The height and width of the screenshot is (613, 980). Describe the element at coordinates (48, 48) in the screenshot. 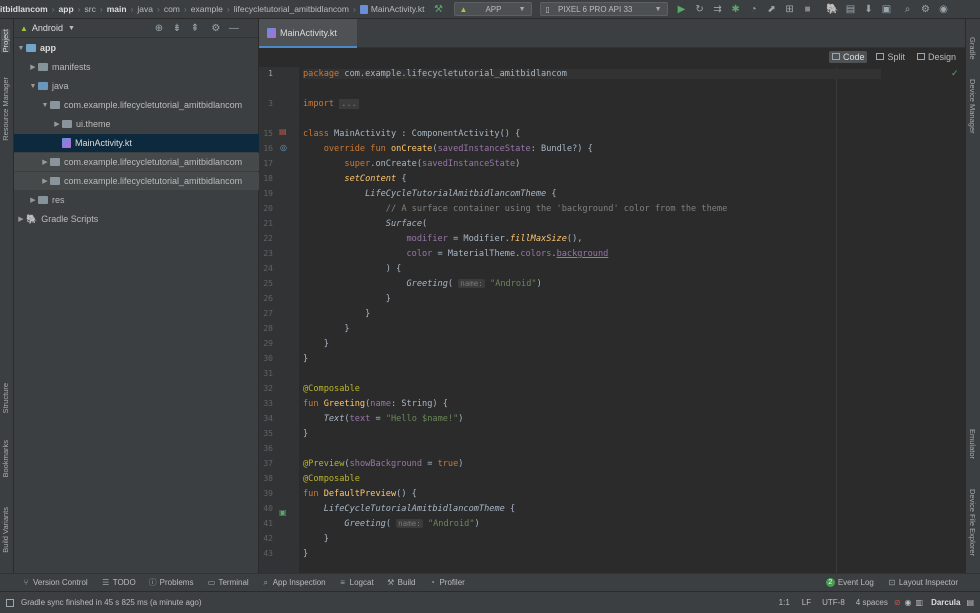

I see `tree-item-label: app` at that location.